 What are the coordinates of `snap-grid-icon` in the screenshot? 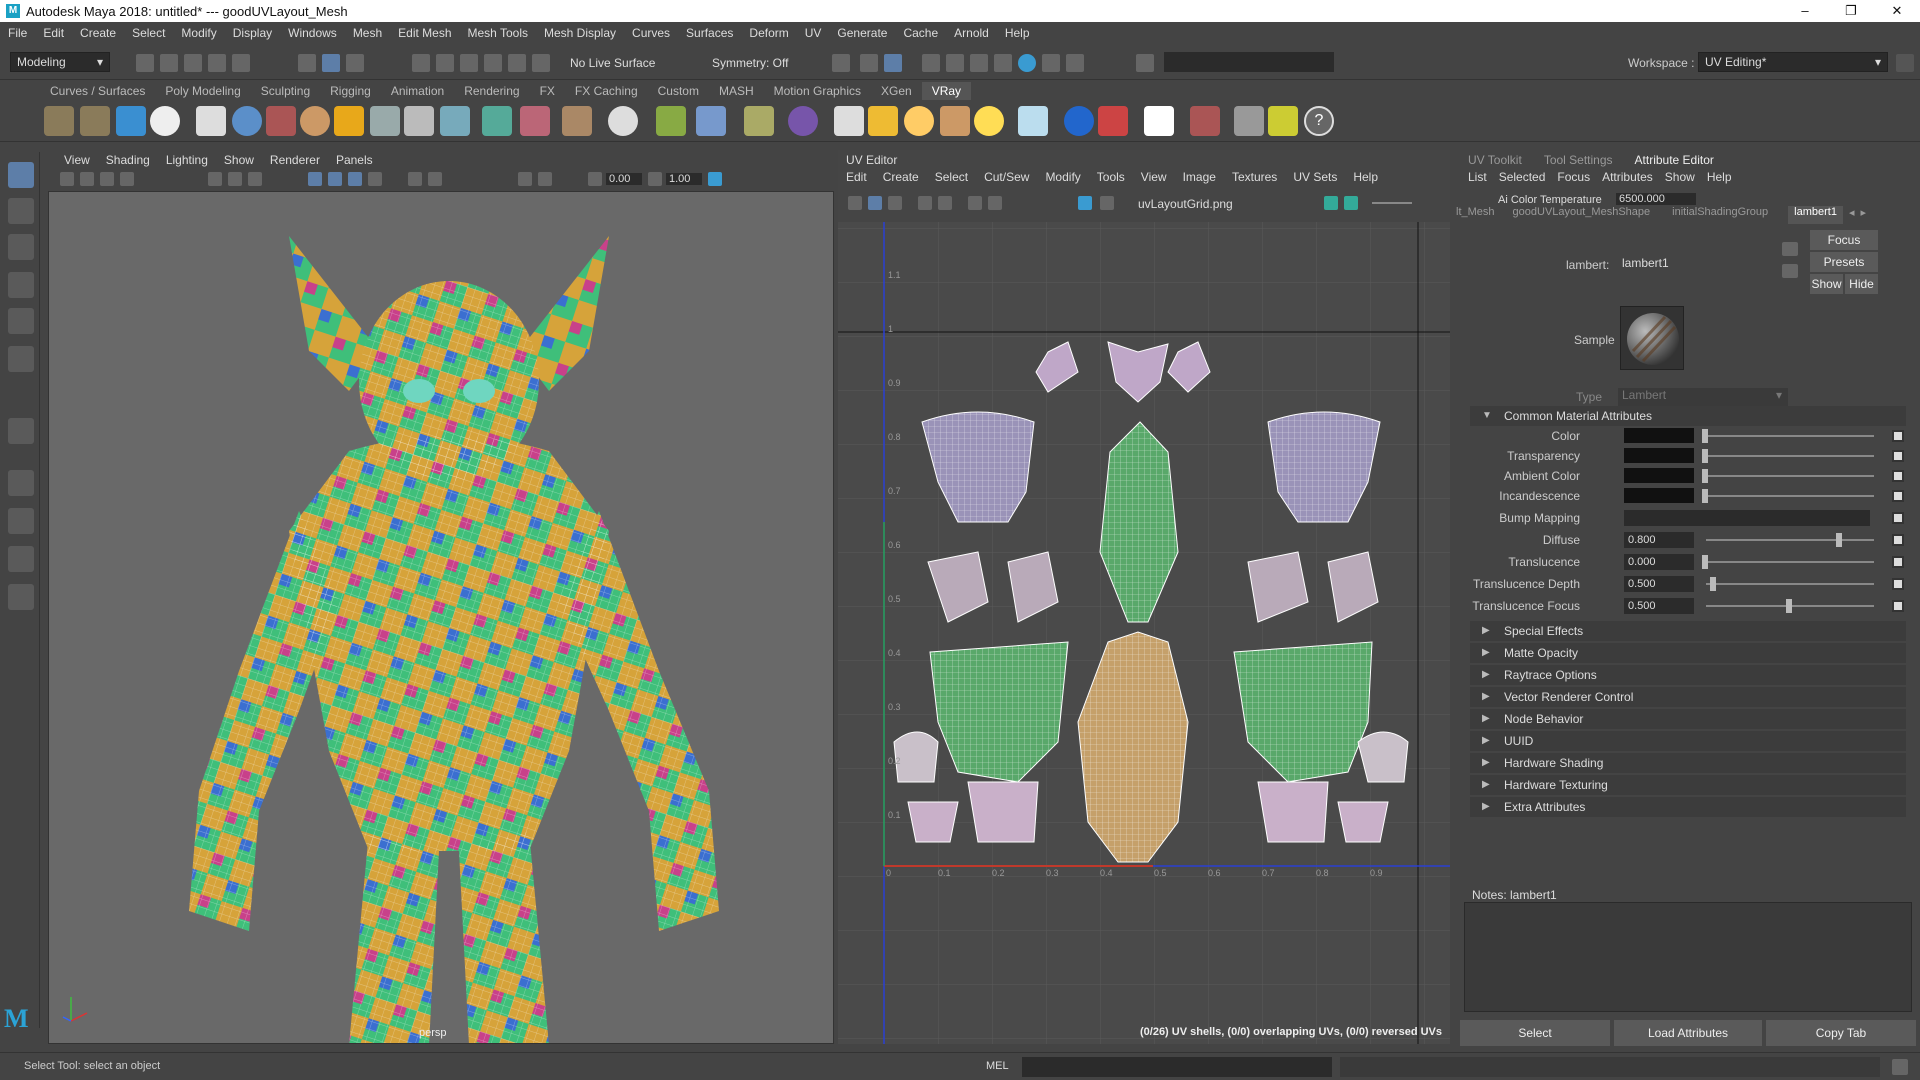 It's located at (421, 63).